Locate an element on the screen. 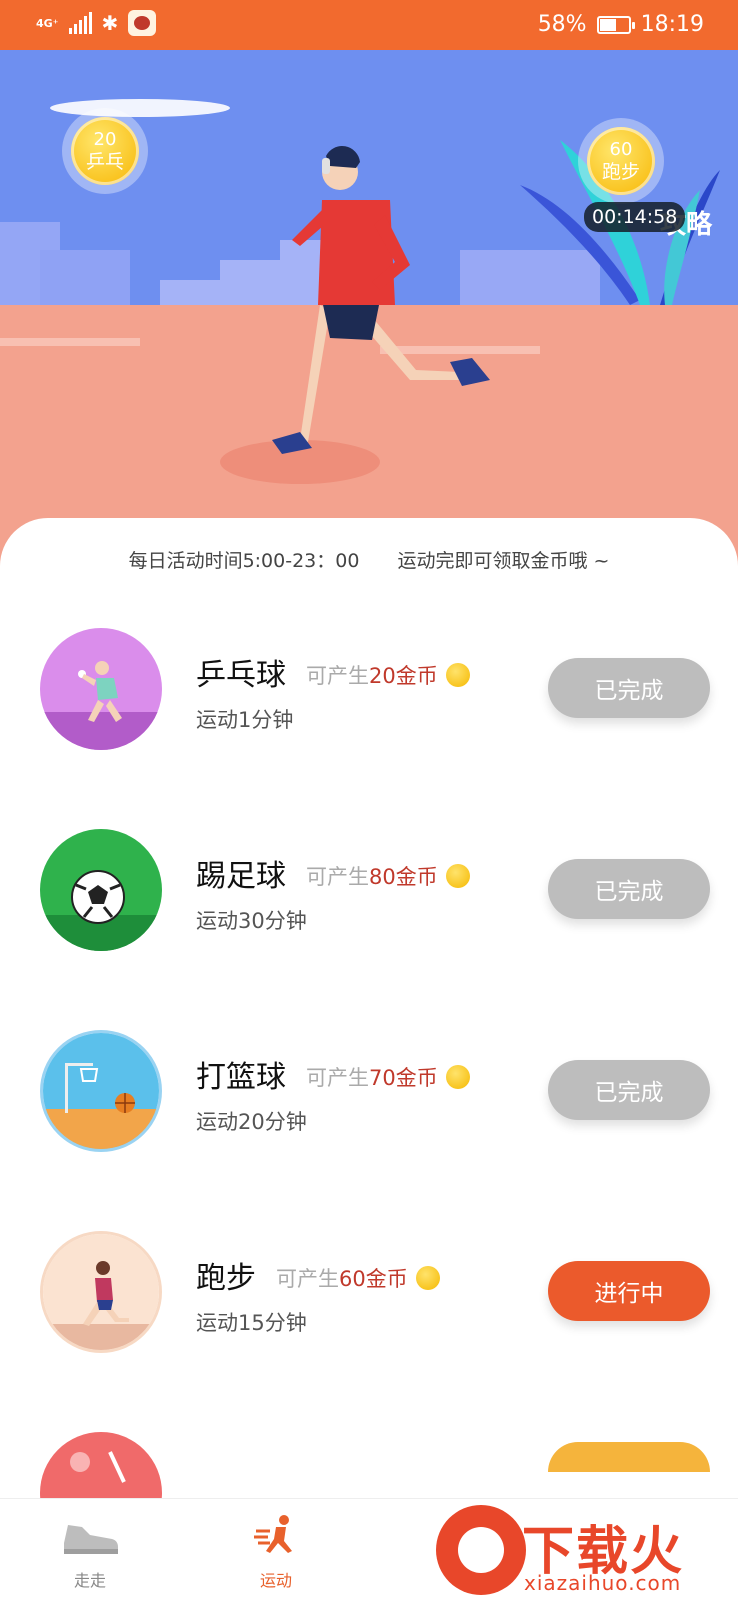 The width and height of the screenshot is (738, 1600). coin-bubble-label: 跑步 is located at coordinates (620, 172).